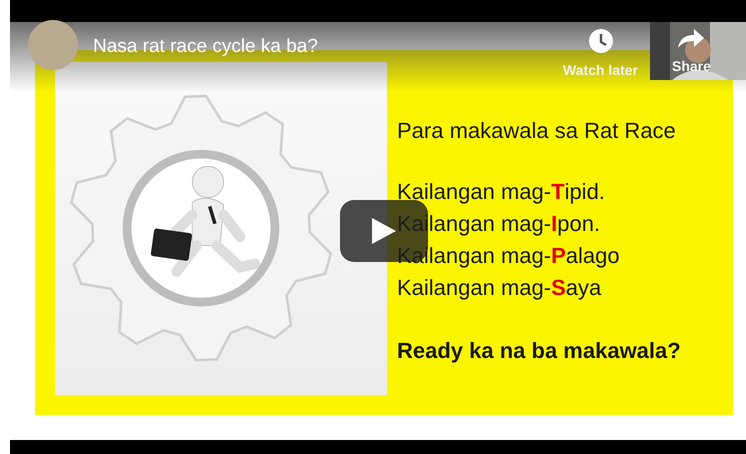  Describe the element at coordinates (537, 131) in the screenshot. I see `slide-heading: Para makawala sa Rat Race` at that location.